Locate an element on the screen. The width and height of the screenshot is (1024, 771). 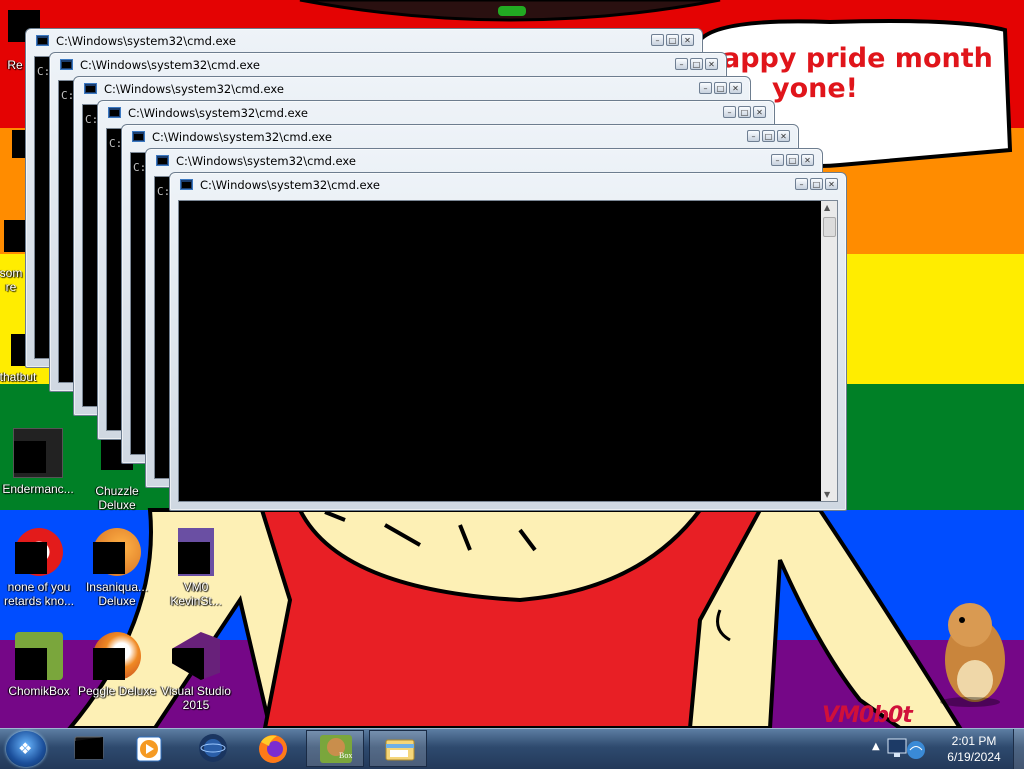
app-icon is located at coordinates (18, 238).